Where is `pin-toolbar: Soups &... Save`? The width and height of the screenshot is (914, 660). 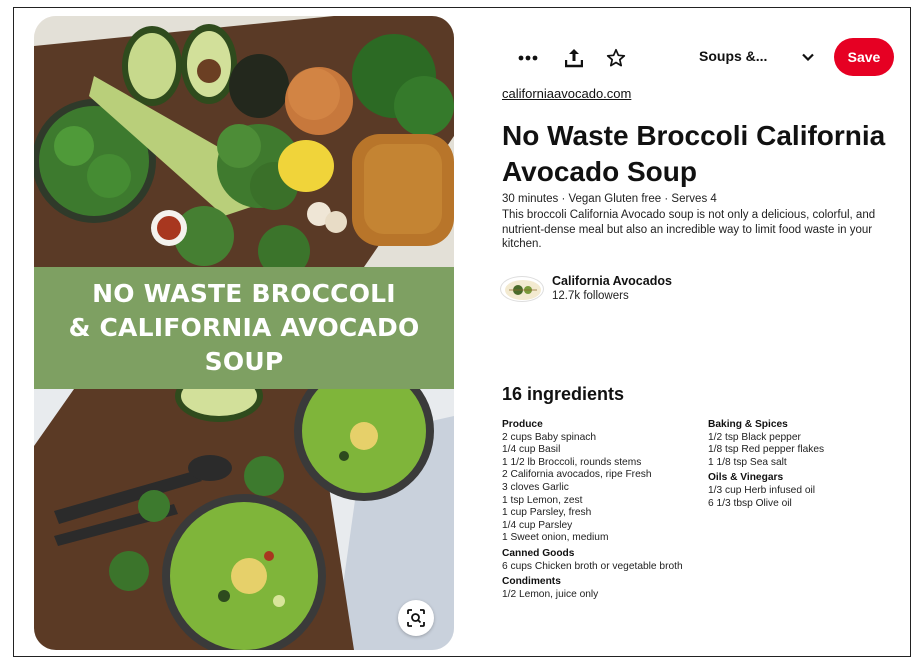 pin-toolbar: Soups &... Save is located at coordinates (704, 58).